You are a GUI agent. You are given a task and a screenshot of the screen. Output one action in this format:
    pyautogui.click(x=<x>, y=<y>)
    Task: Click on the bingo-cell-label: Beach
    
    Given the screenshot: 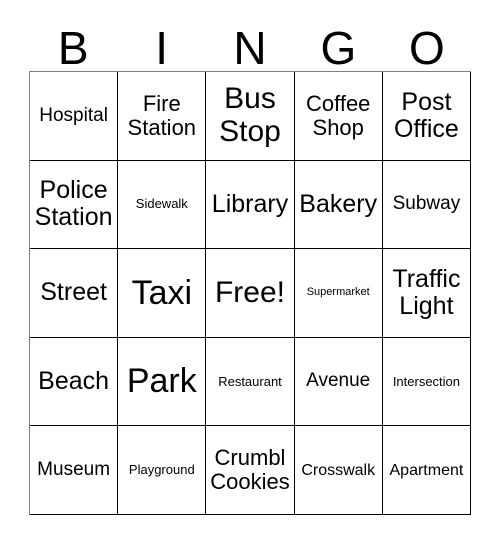 What is the action you would take?
    pyautogui.click(x=74, y=381)
    